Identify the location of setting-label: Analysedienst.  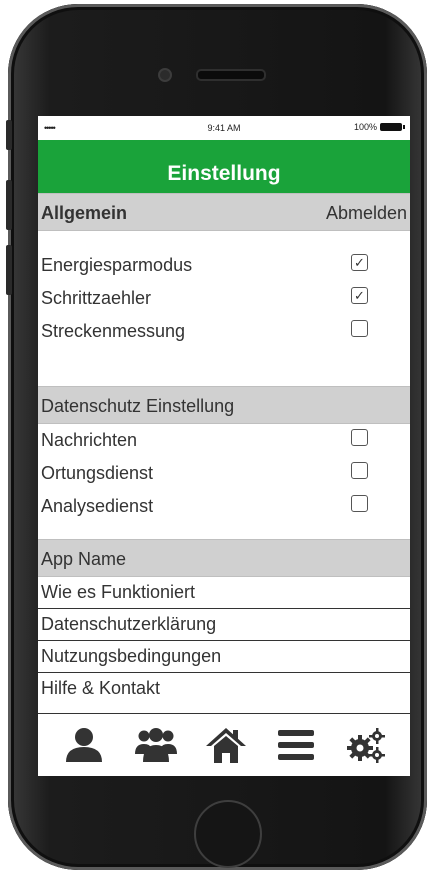
(97, 506).